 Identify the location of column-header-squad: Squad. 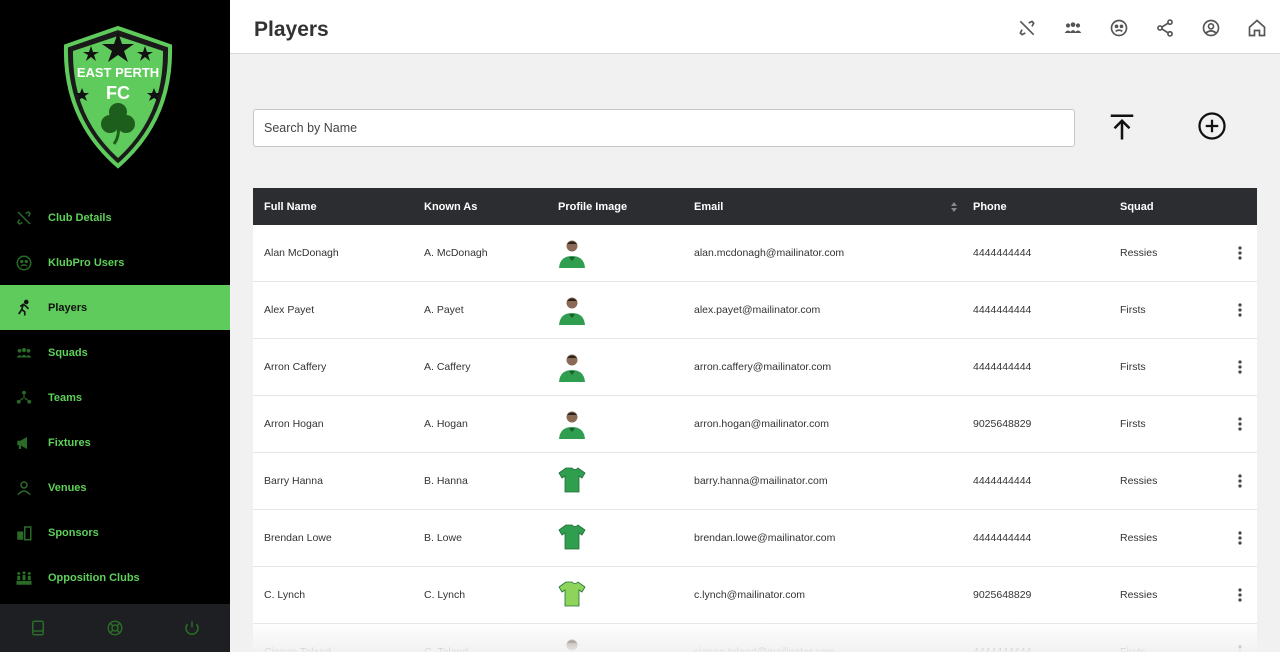
(1137, 207).